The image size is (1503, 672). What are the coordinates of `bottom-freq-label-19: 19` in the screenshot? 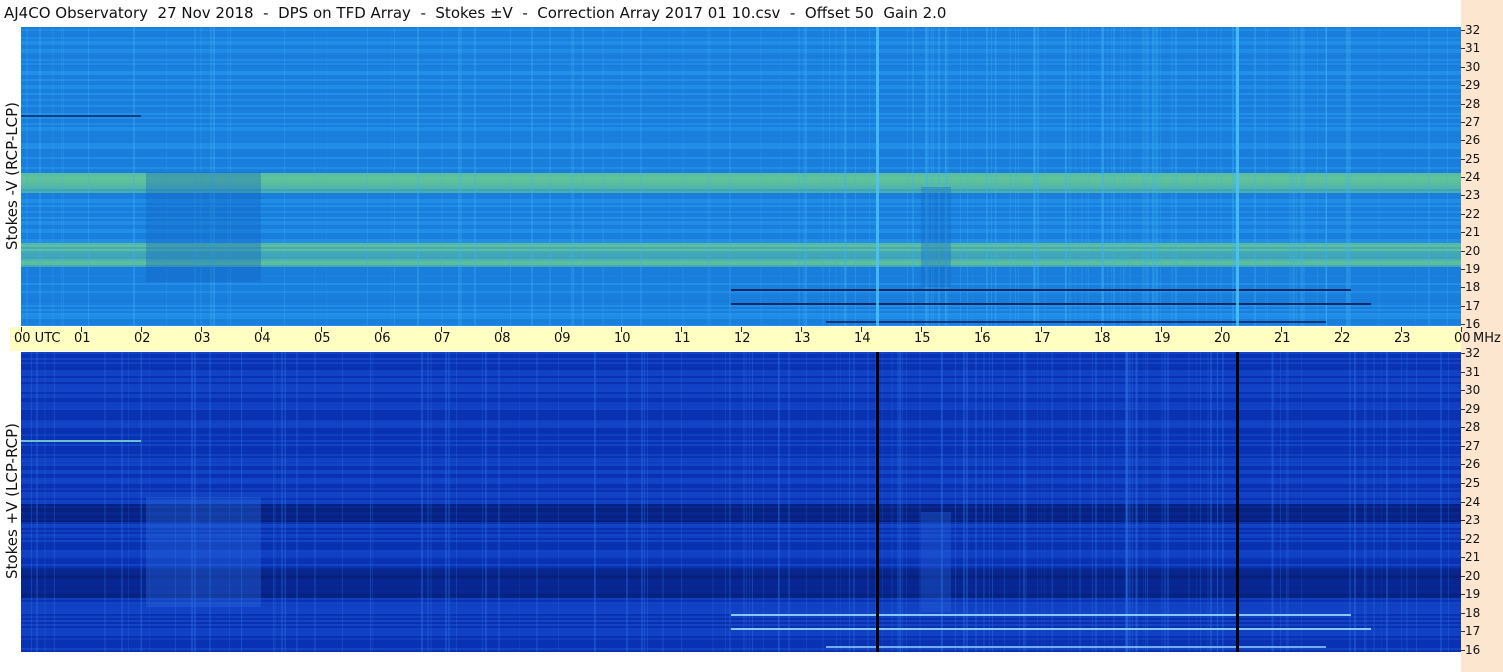 It's located at (1473, 594).